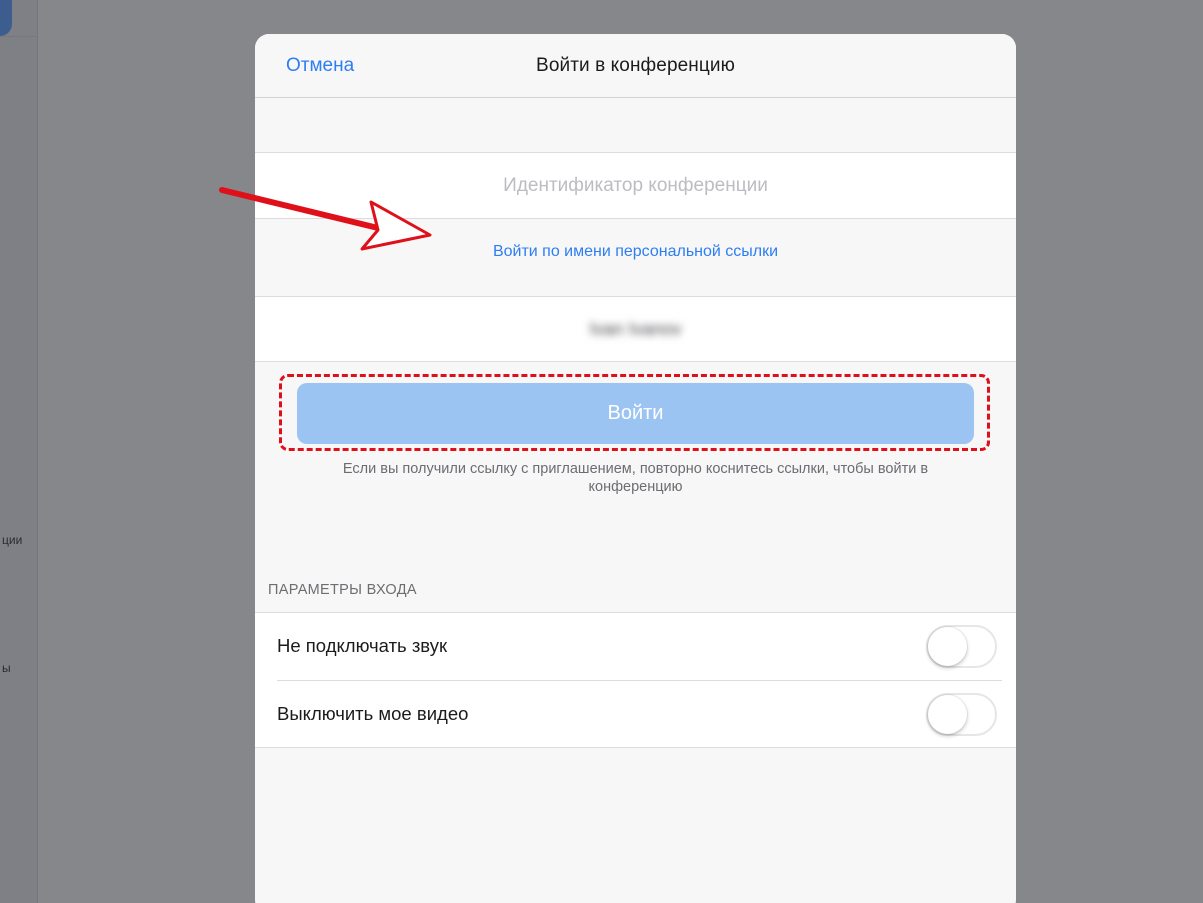 The height and width of the screenshot is (903, 1203). What do you see at coordinates (6, 668) in the screenshot?
I see `background-text-fragment: ы` at bounding box center [6, 668].